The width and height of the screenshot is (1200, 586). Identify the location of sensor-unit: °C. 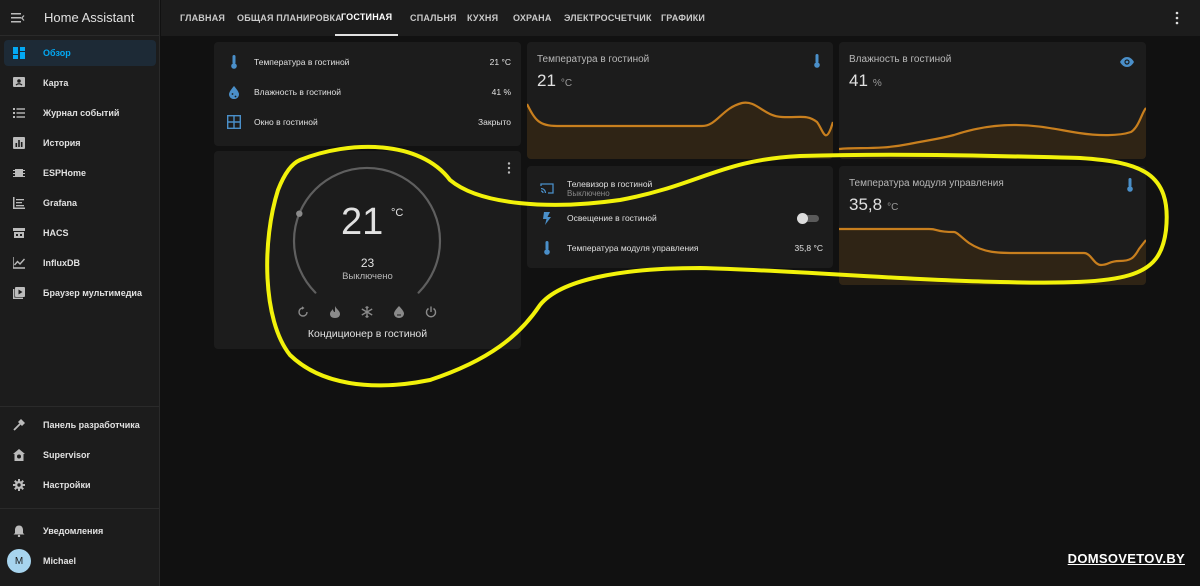
(893, 207).